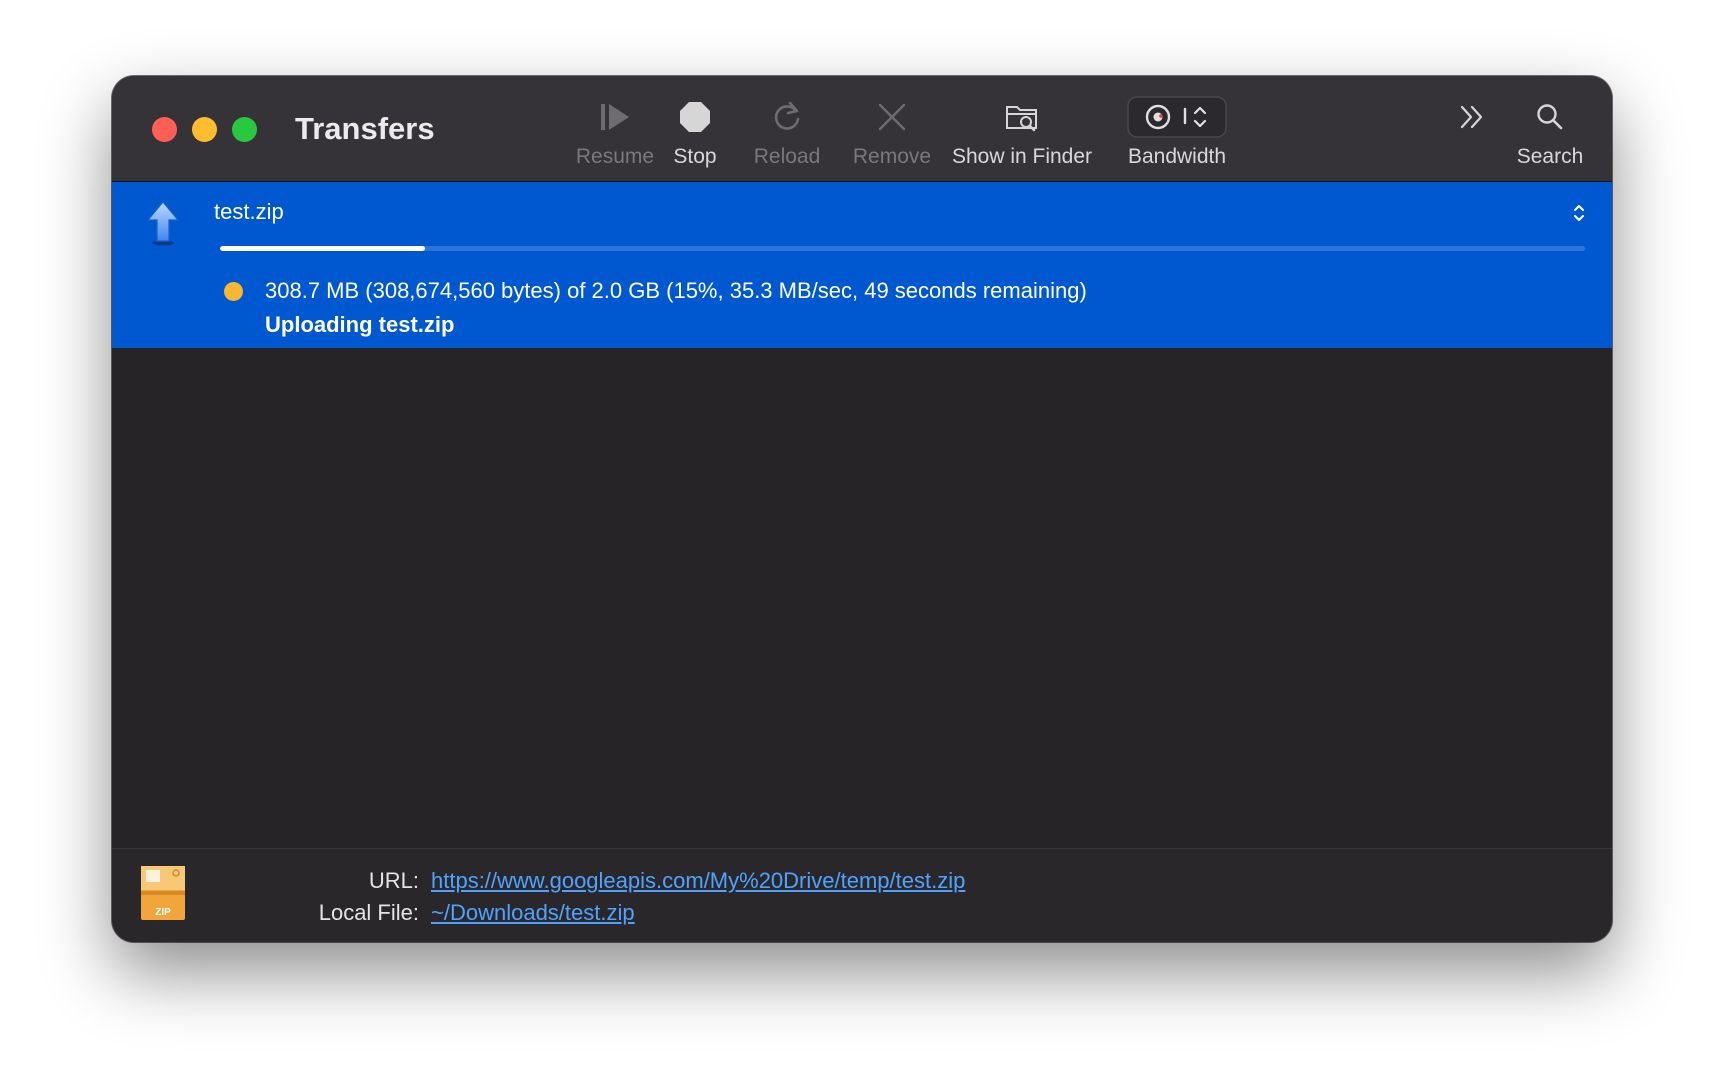 This screenshot has width=1720, height=1088. Describe the element at coordinates (365, 128) in the screenshot. I see `window-title: Transfers` at that location.